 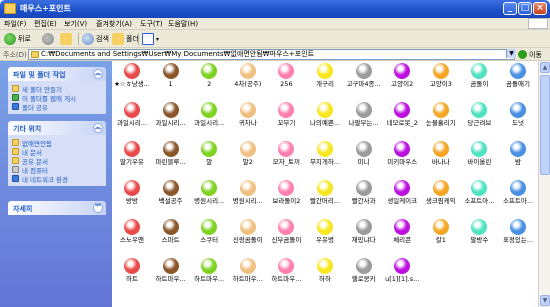 What do you see at coordinates (209, 80) in the screenshot?
I see `file-item: 2` at bounding box center [209, 80].